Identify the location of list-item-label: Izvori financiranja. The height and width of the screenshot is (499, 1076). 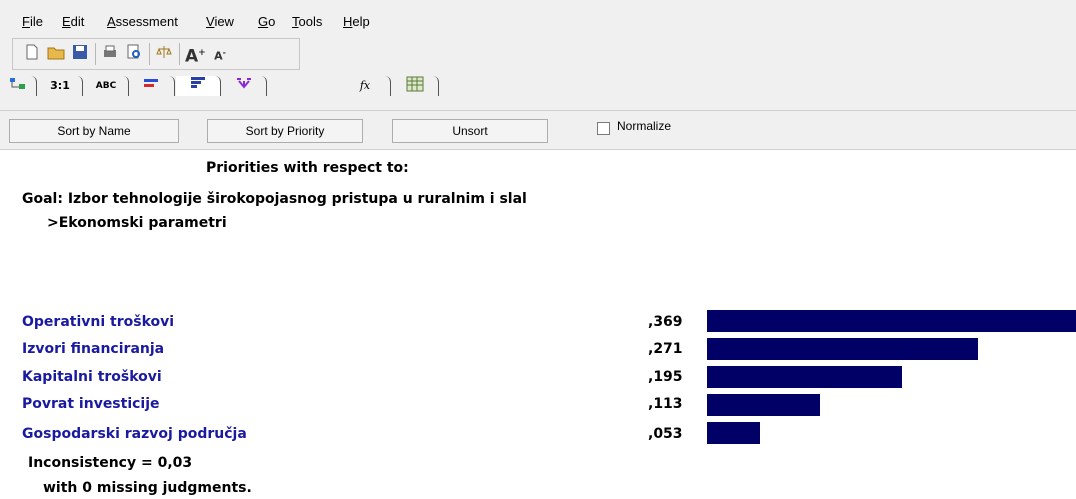
(93, 349).